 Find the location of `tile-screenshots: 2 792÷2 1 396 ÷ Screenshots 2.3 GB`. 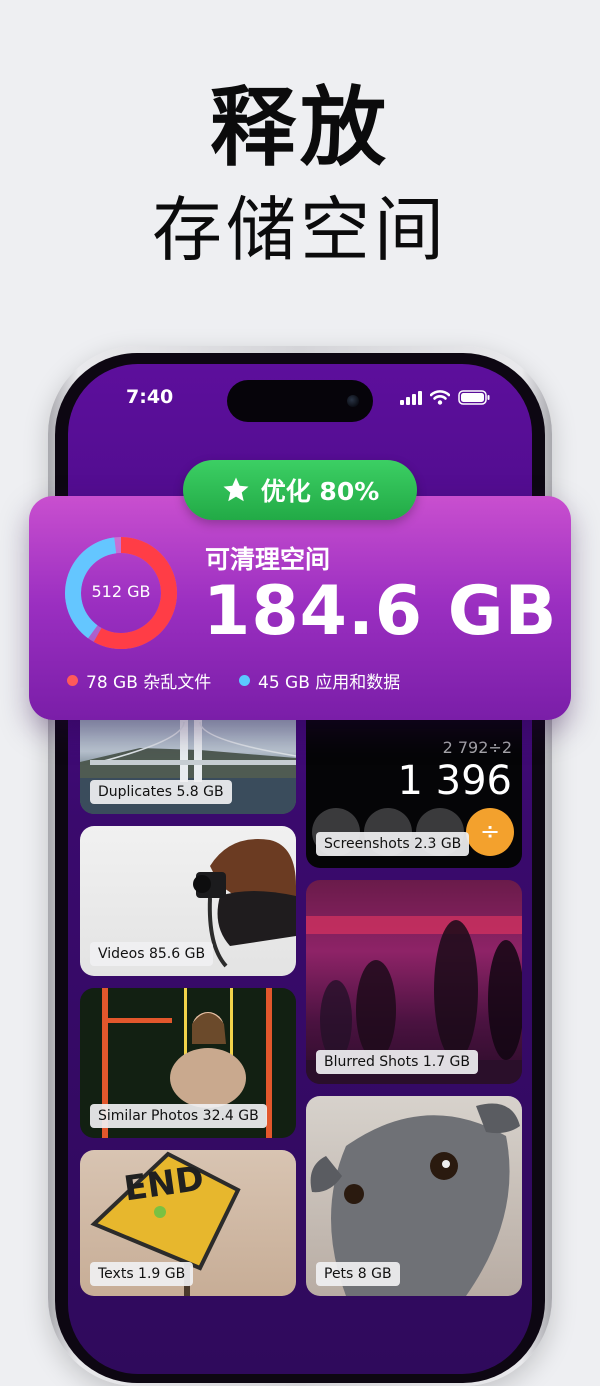

tile-screenshots: 2 792÷2 1 396 ÷ Screenshots 2.3 GB is located at coordinates (414, 784).